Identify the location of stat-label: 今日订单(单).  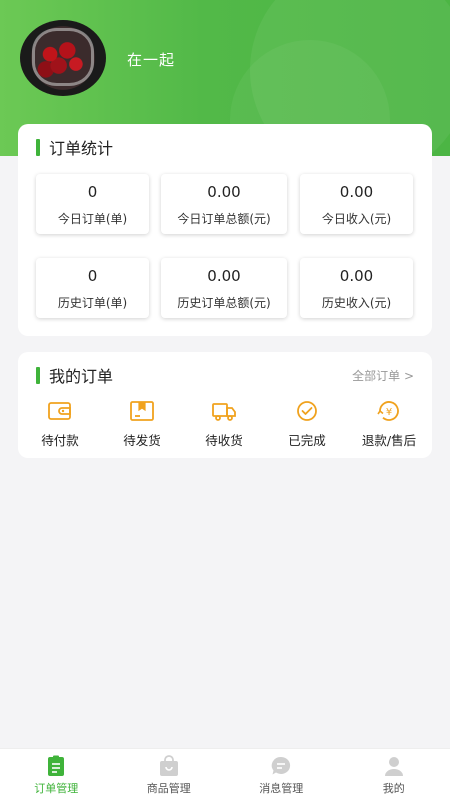
(92, 219).